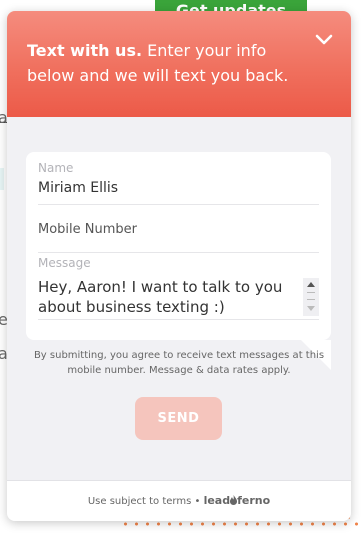 The height and width of the screenshot is (536, 363). I want to click on chevron-down-icon, so click(324, 39).